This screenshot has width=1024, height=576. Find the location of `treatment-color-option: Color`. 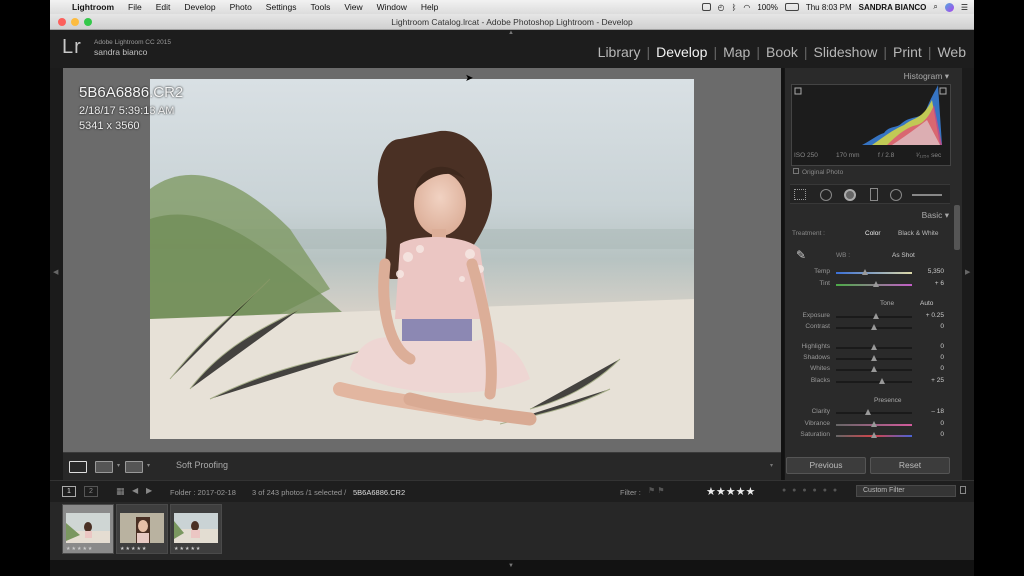

treatment-color-option: Color is located at coordinates (873, 233).